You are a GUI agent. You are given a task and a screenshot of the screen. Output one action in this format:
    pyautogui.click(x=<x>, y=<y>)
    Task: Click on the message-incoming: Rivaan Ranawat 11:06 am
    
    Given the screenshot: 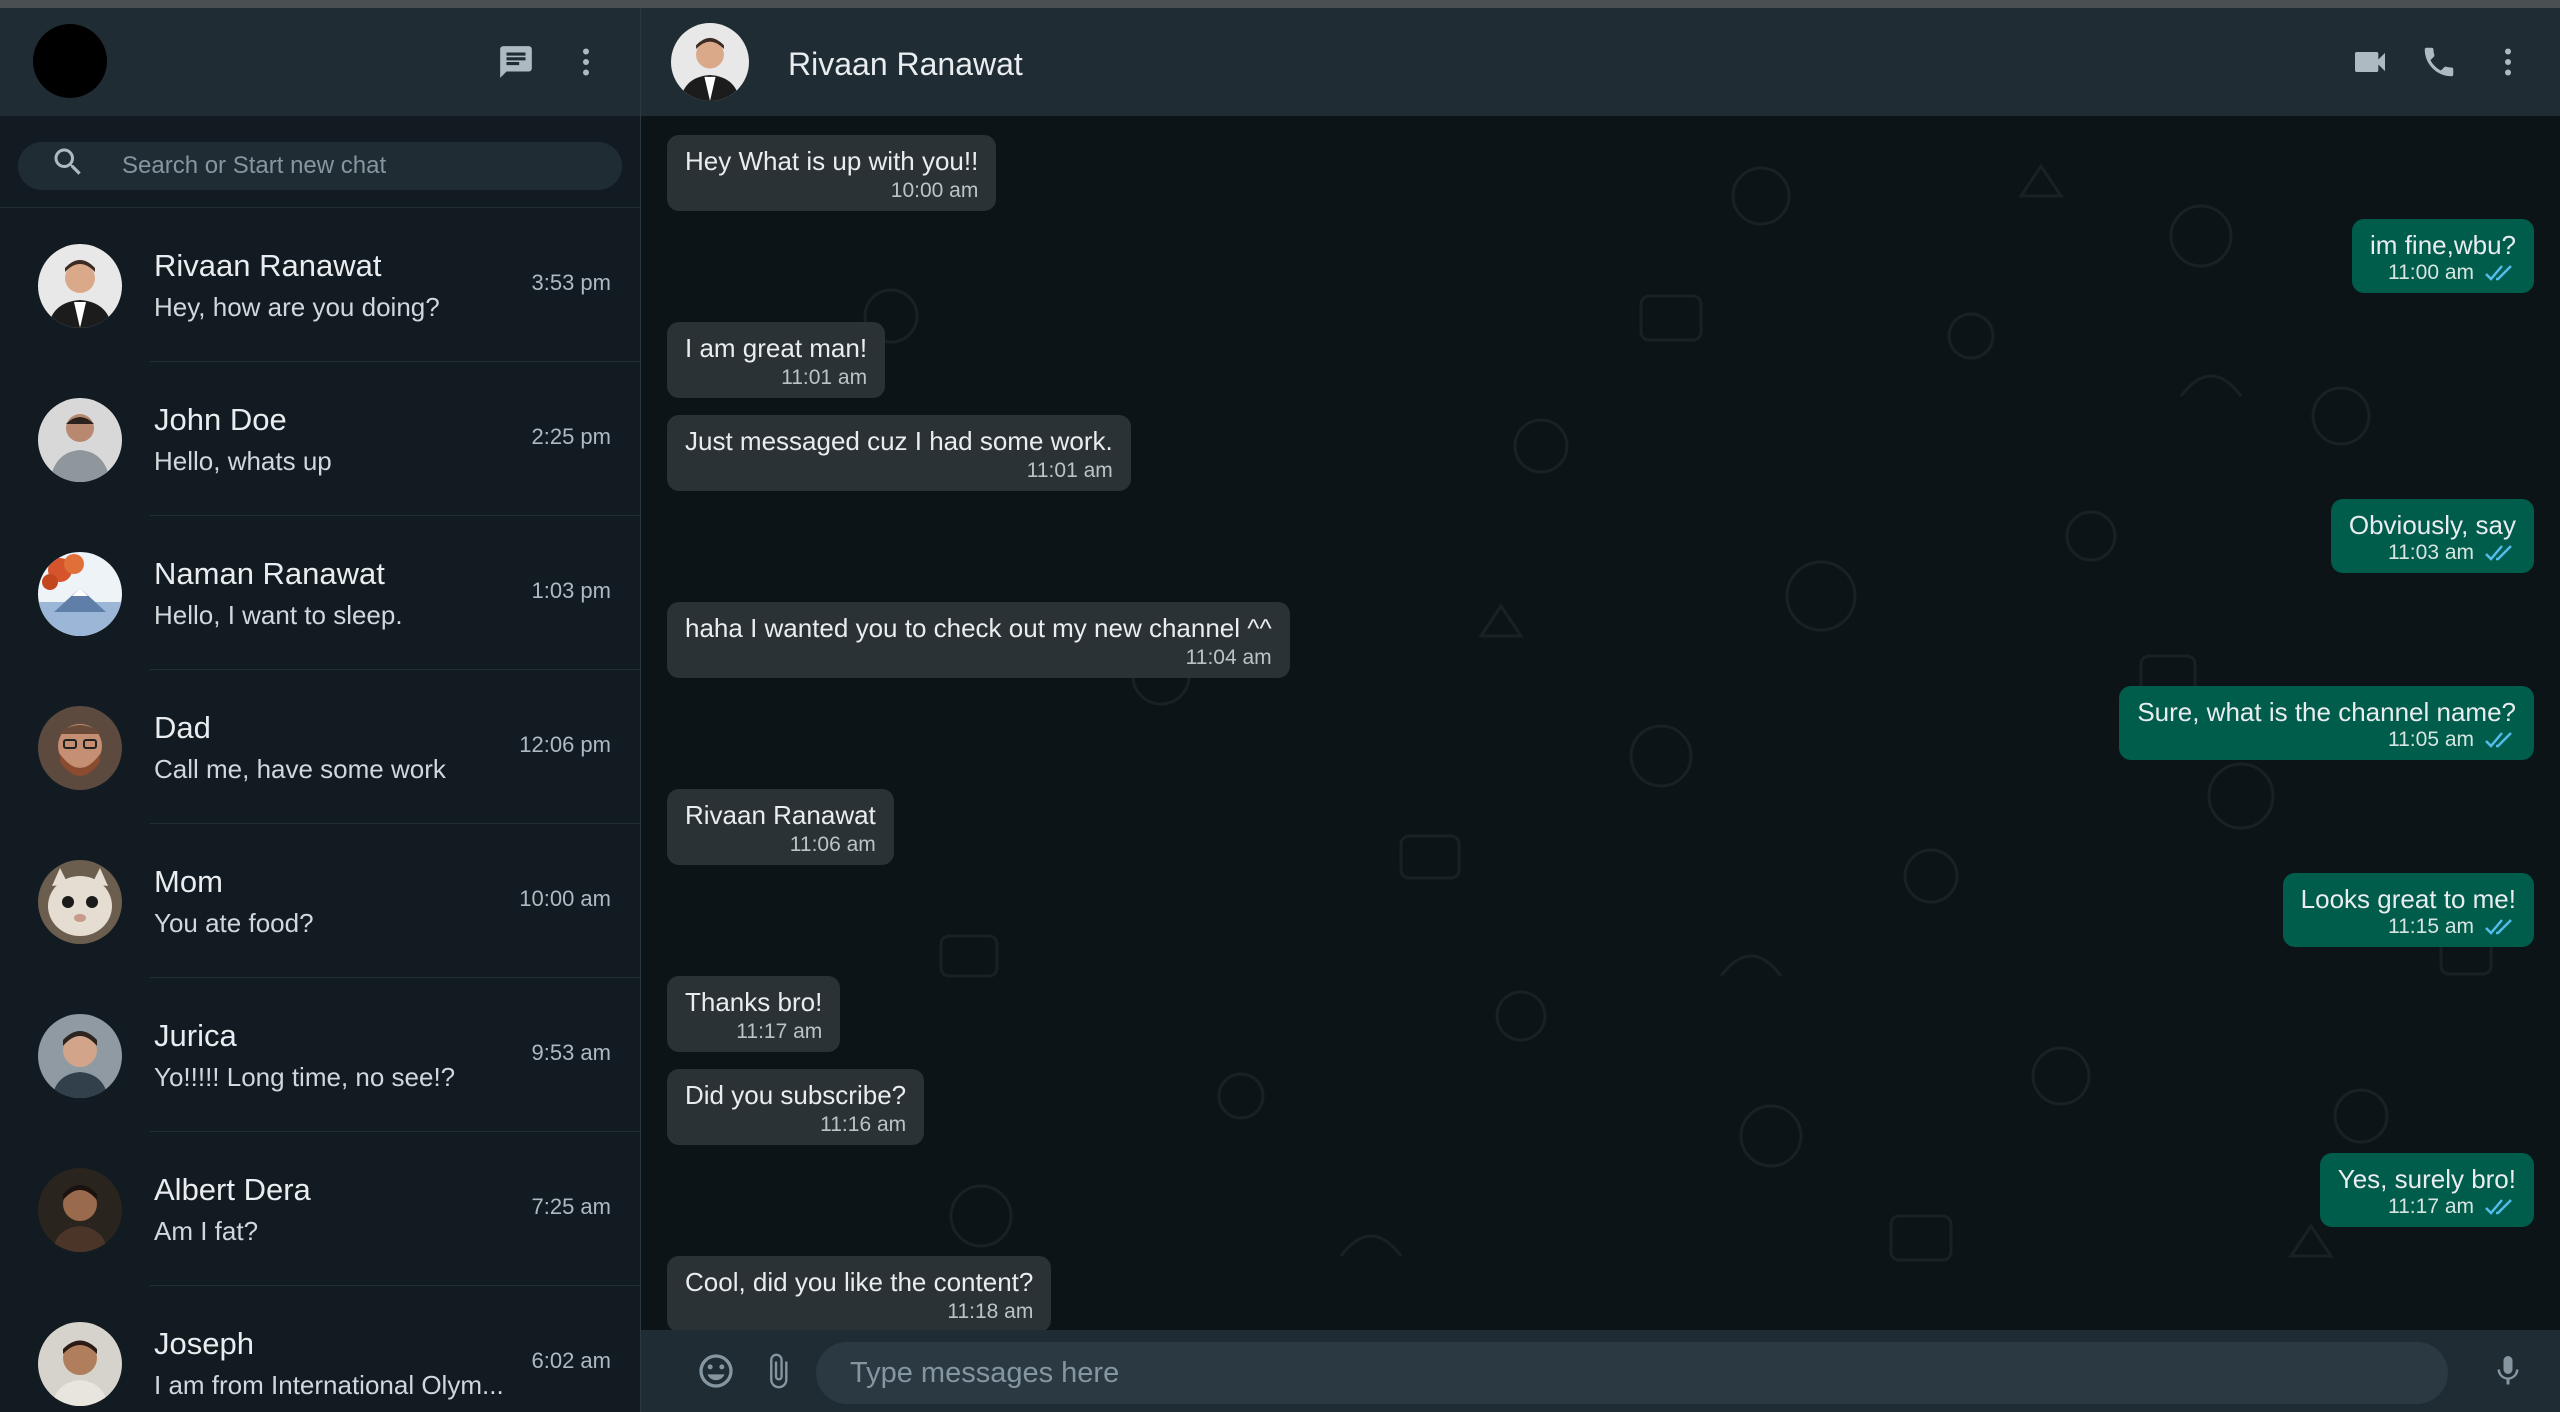 What is the action you would take?
    pyautogui.click(x=780, y=827)
    